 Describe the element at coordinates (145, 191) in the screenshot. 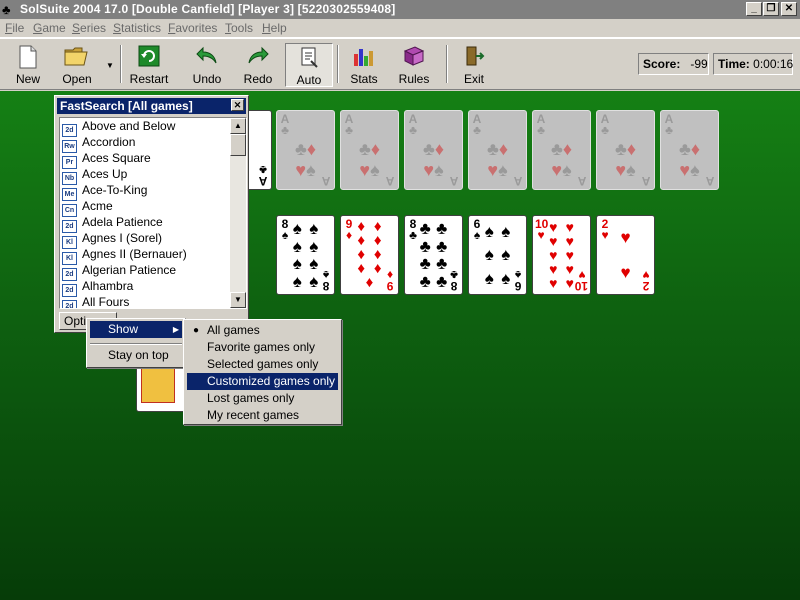

I see `list-item: Me Ace-To-King` at that location.